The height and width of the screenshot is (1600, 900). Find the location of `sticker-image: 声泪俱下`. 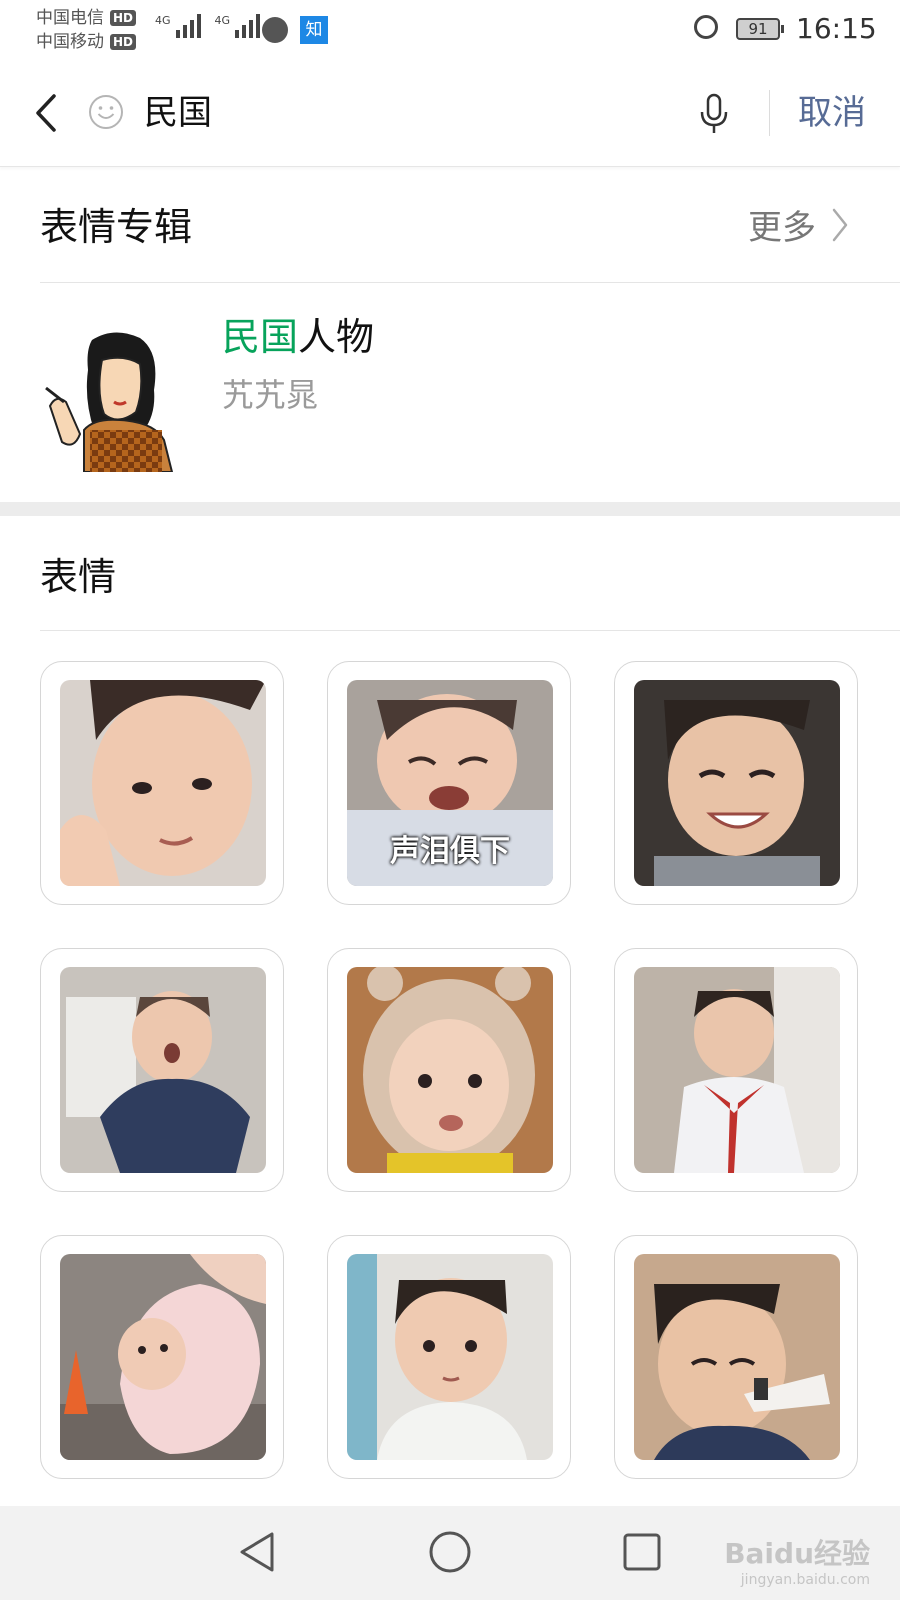

sticker-image: 声泪俱下 is located at coordinates (450, 783).